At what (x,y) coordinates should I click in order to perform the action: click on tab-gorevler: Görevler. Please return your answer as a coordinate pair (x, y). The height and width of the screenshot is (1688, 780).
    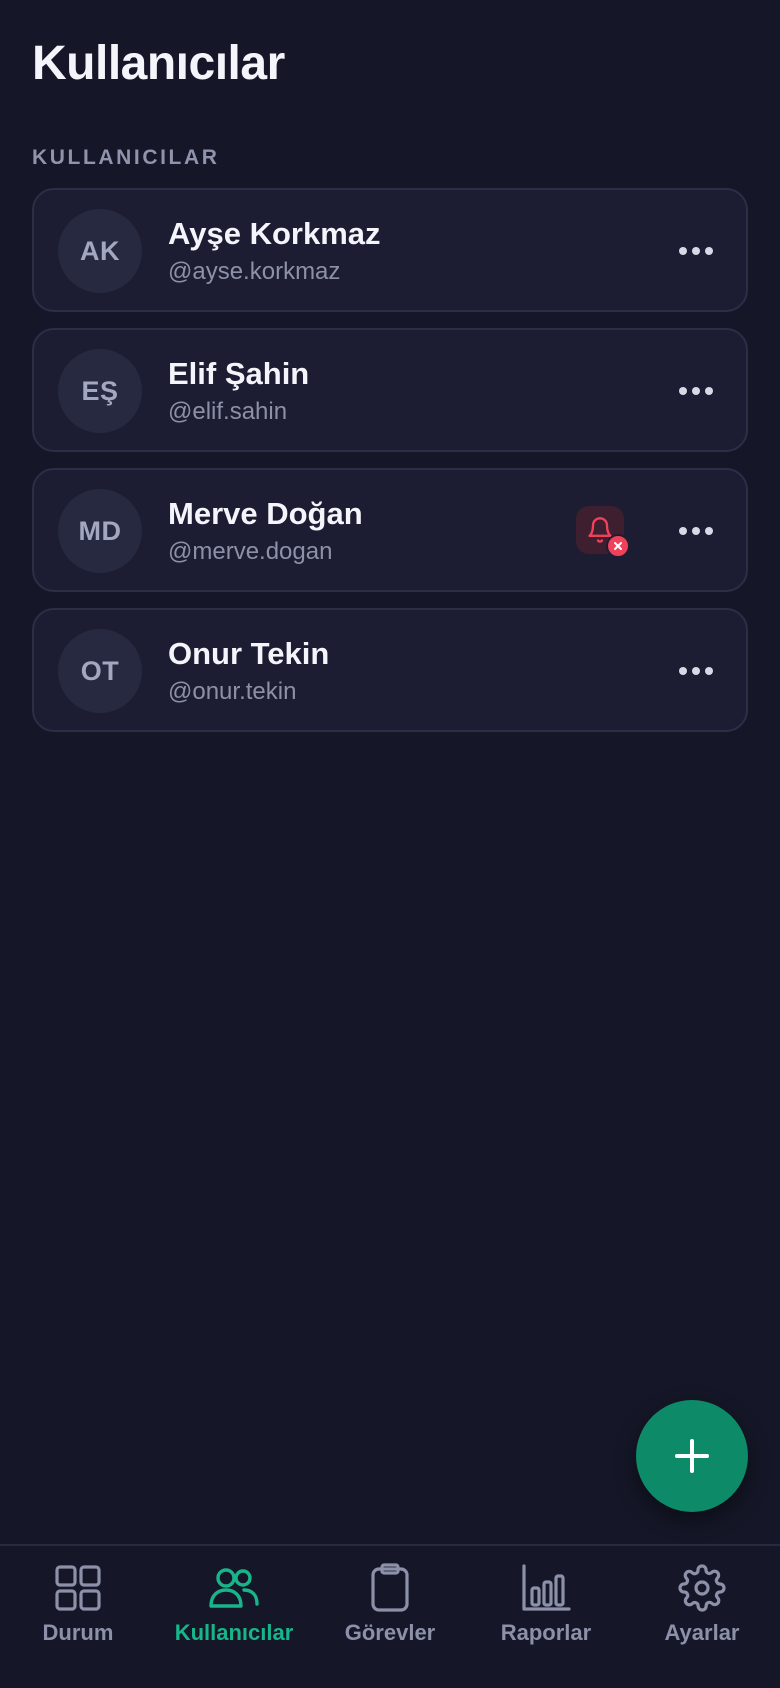
    Looking at the image, I should click on (390, 1612).